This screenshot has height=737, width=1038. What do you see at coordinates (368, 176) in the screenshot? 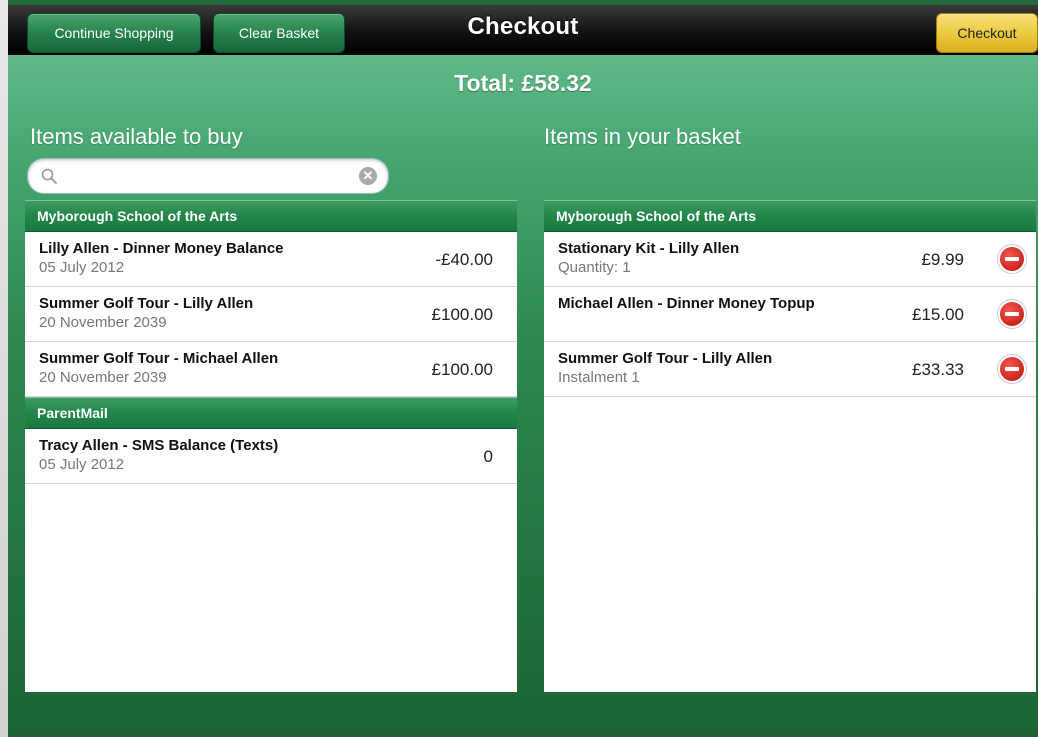
I see `clear-search-icon: ✕` at bounding box center [368, 176].